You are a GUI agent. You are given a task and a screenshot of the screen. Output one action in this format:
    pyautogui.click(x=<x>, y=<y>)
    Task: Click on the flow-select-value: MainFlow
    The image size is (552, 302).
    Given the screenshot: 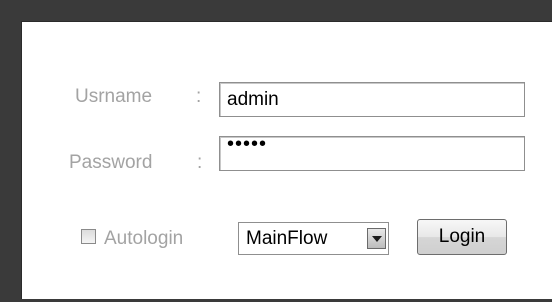 What is the action you would take?
    pyautogui.click(x=287, y=238)
    